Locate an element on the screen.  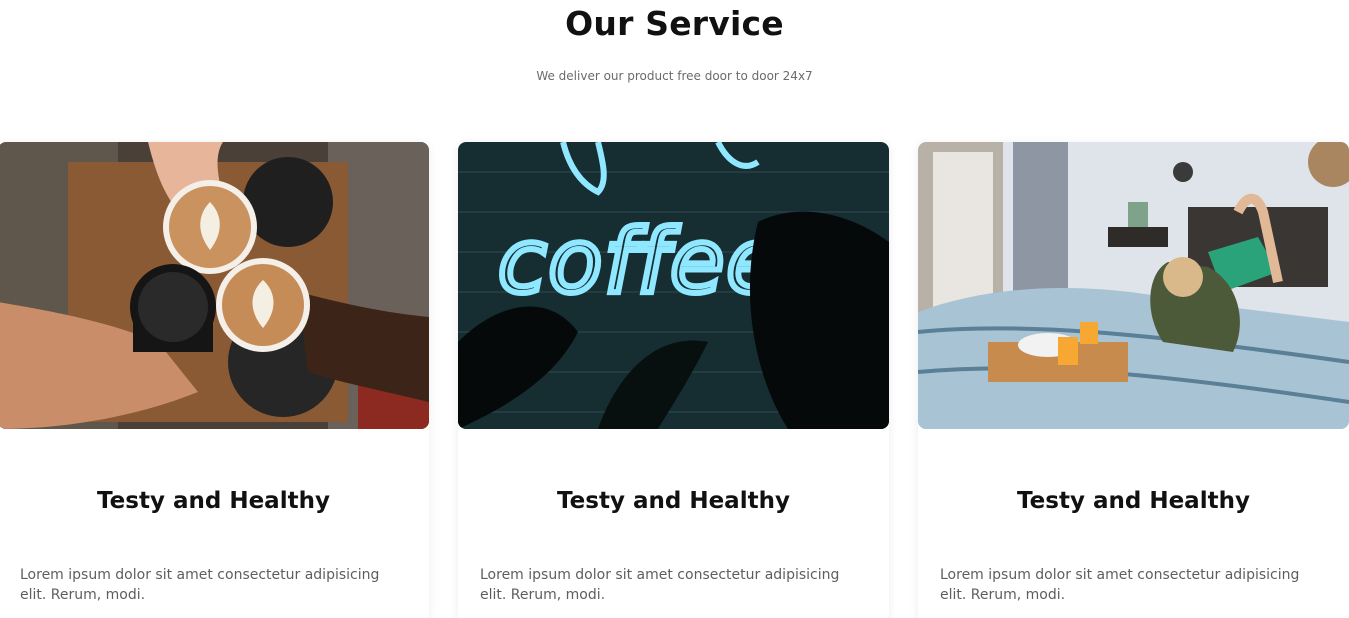
neon-coffee-sign: coffee is located at coordinates (640, 261).